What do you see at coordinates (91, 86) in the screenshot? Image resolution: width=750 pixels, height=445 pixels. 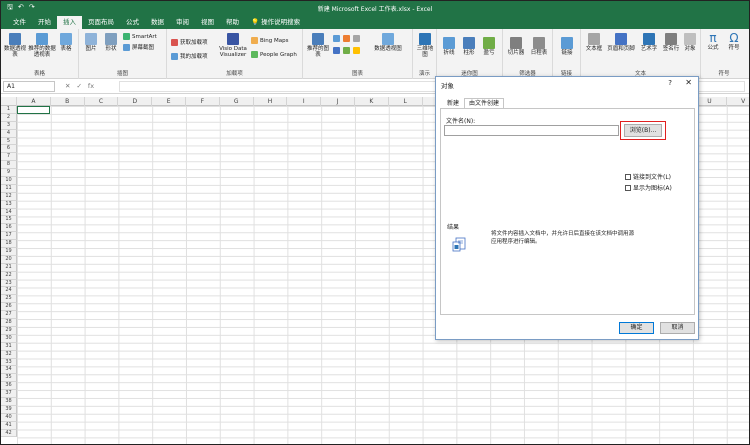 I see `function-icon: fx` at bounding box center [91, 86].